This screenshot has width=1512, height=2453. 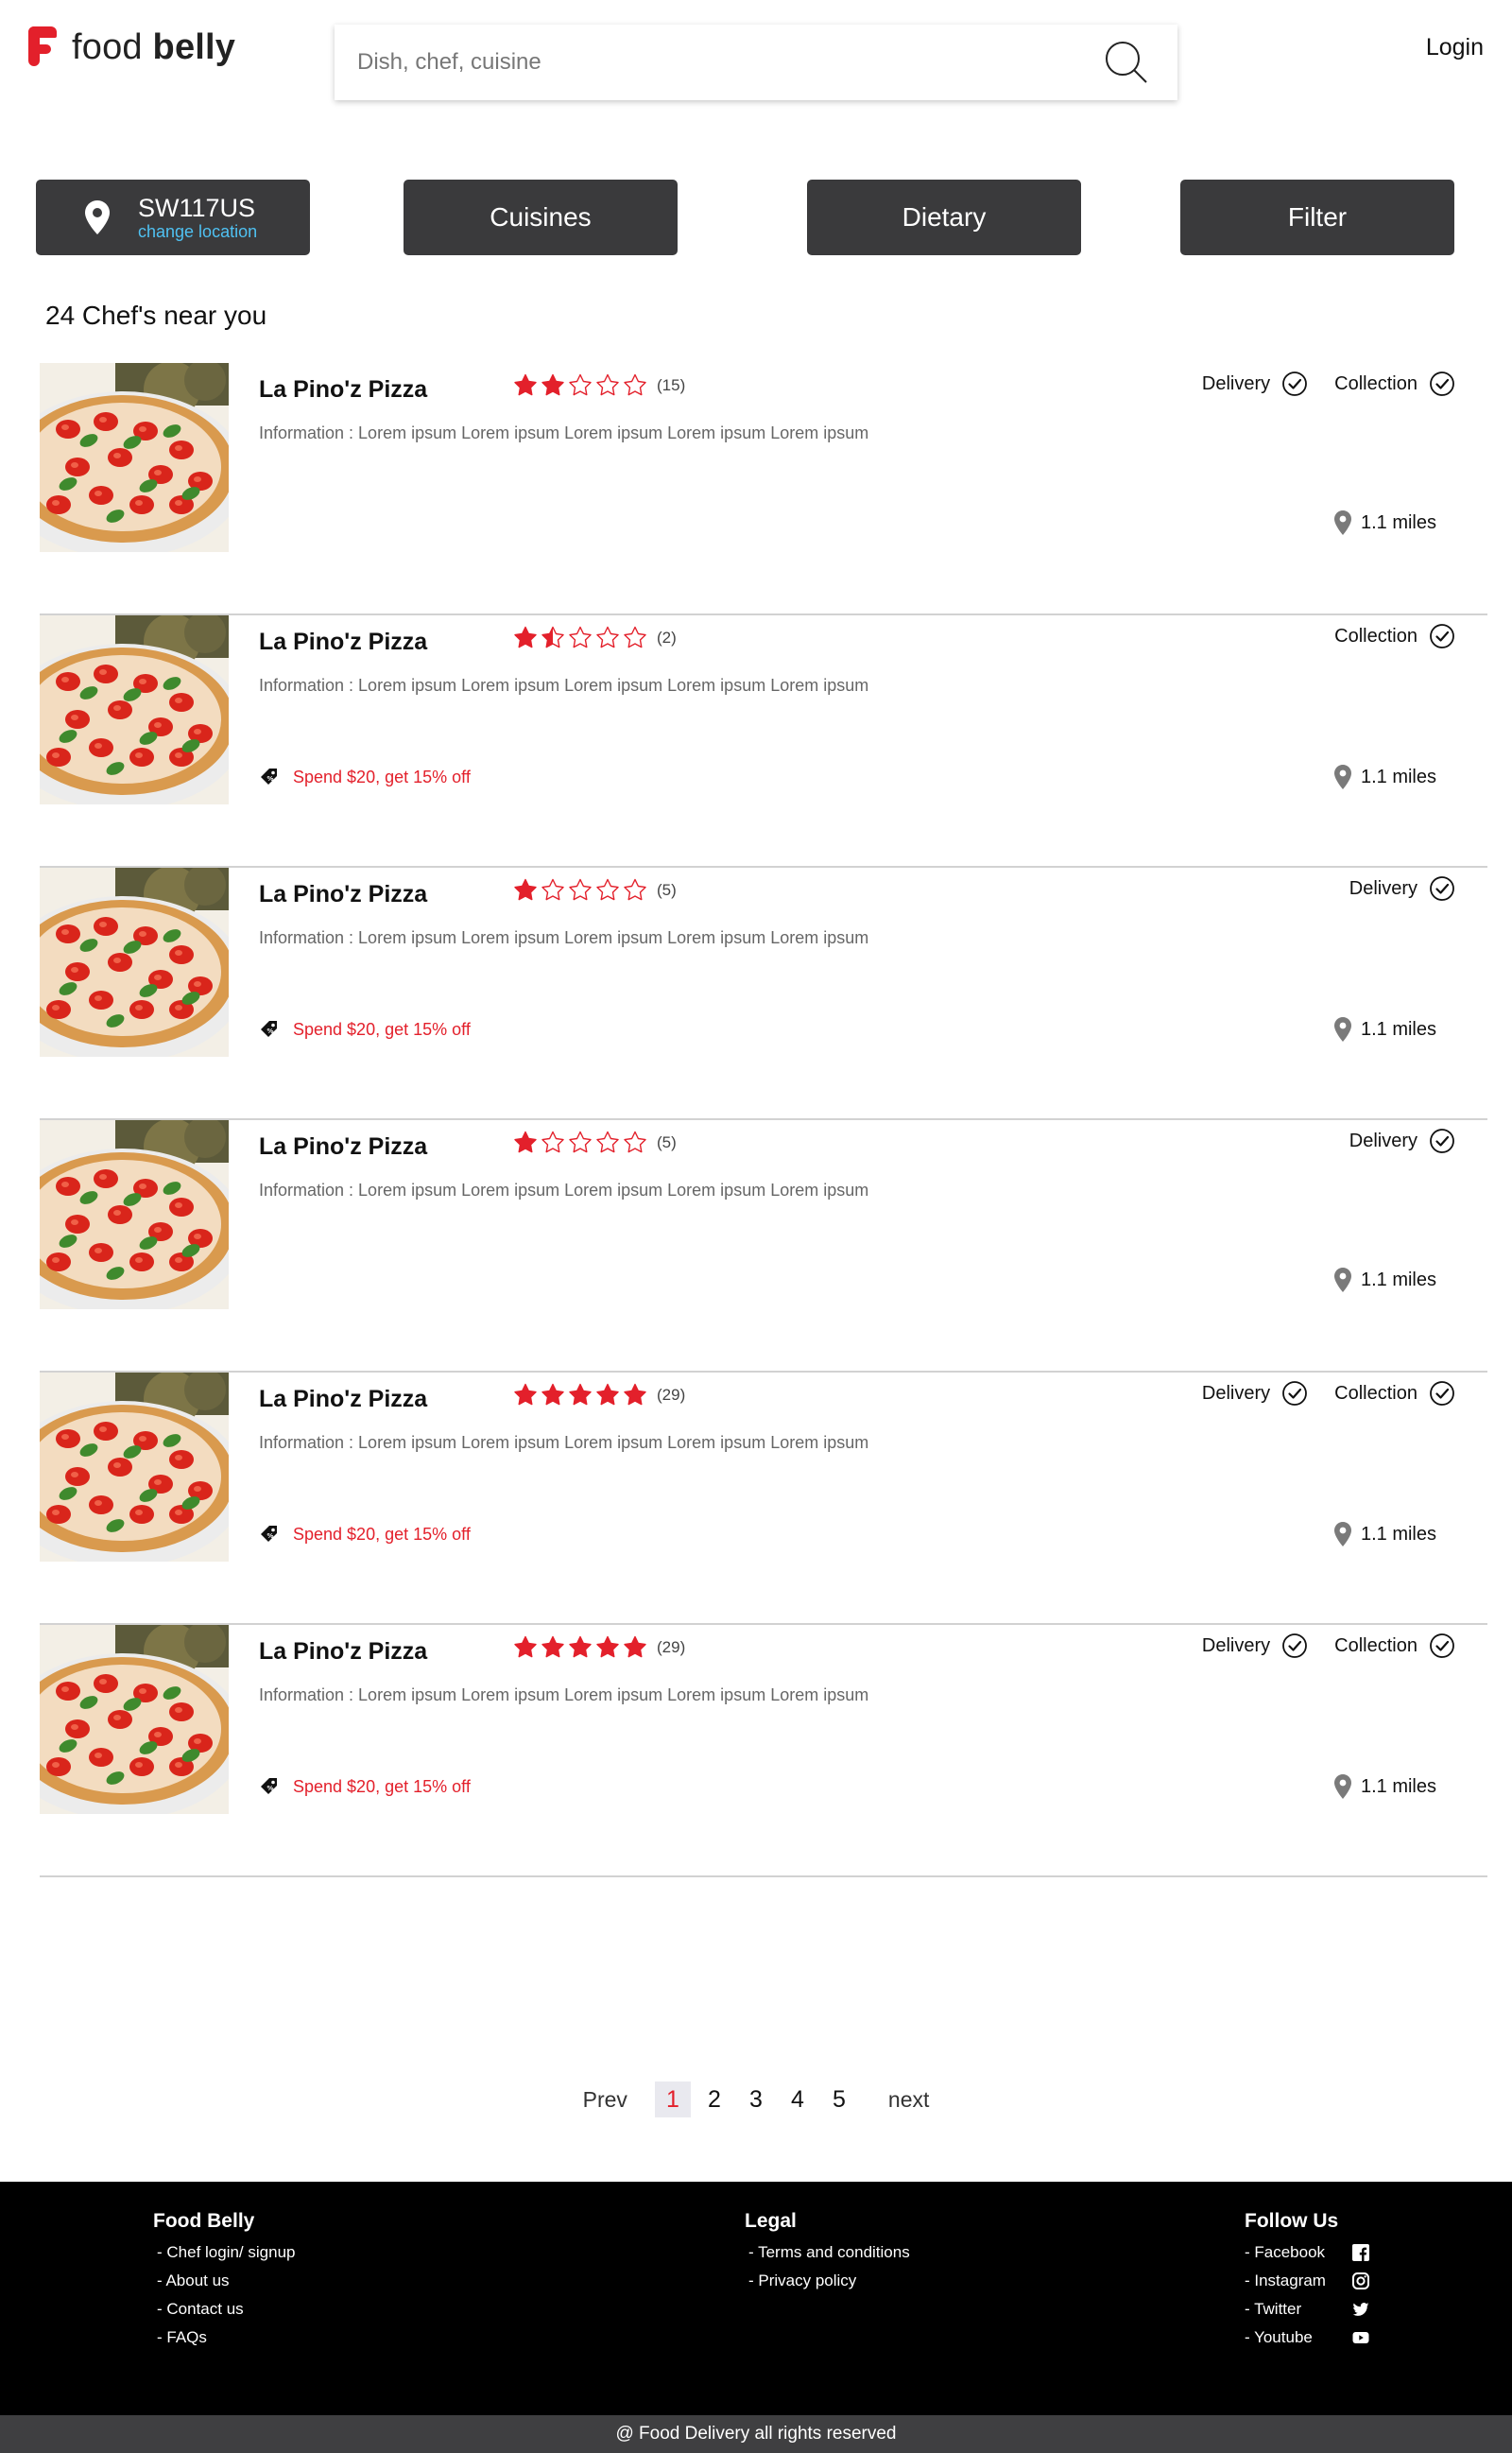 I want to click on collection-label: Collection, so click(x=1376, y=1393).